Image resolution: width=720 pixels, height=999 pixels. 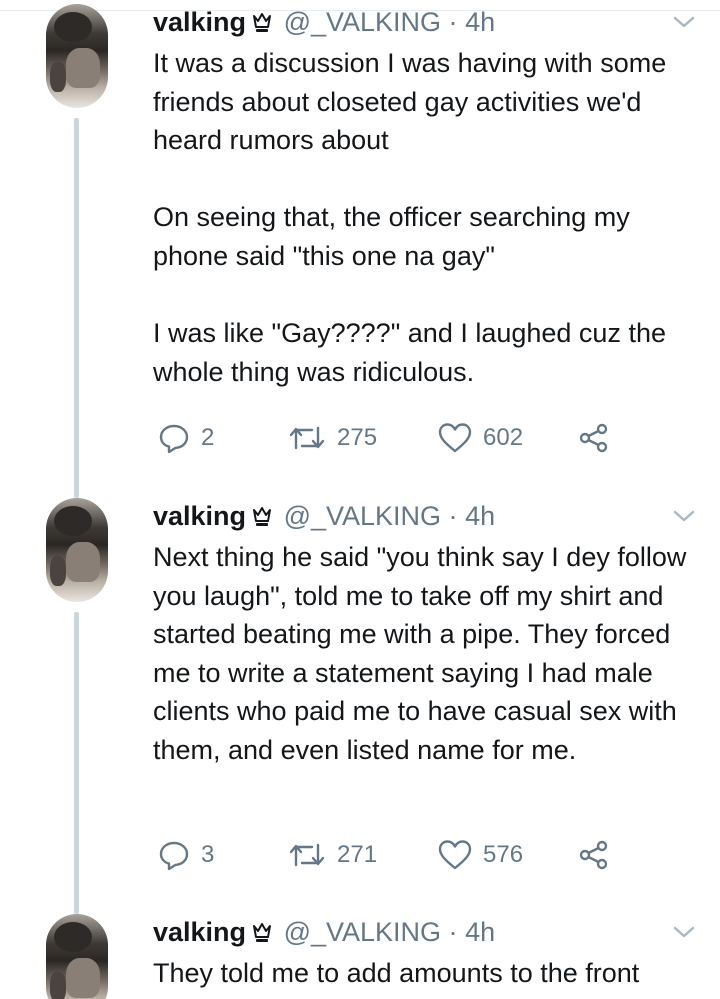 I want to click on reply-count: 3, so click(x=208, y=854).